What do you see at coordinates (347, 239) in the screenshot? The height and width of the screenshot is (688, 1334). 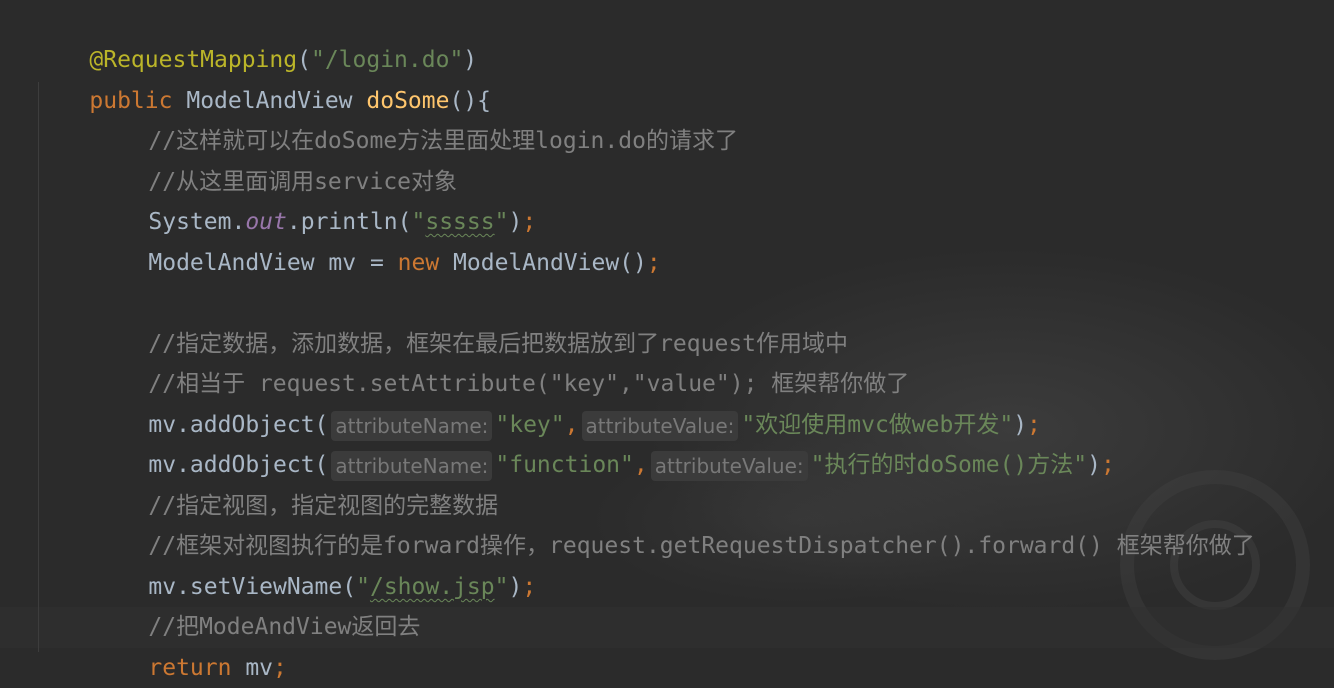 I see `code-line-6: ModelAndView mv = new ModelAndView();` at bounding box center [347, 239].